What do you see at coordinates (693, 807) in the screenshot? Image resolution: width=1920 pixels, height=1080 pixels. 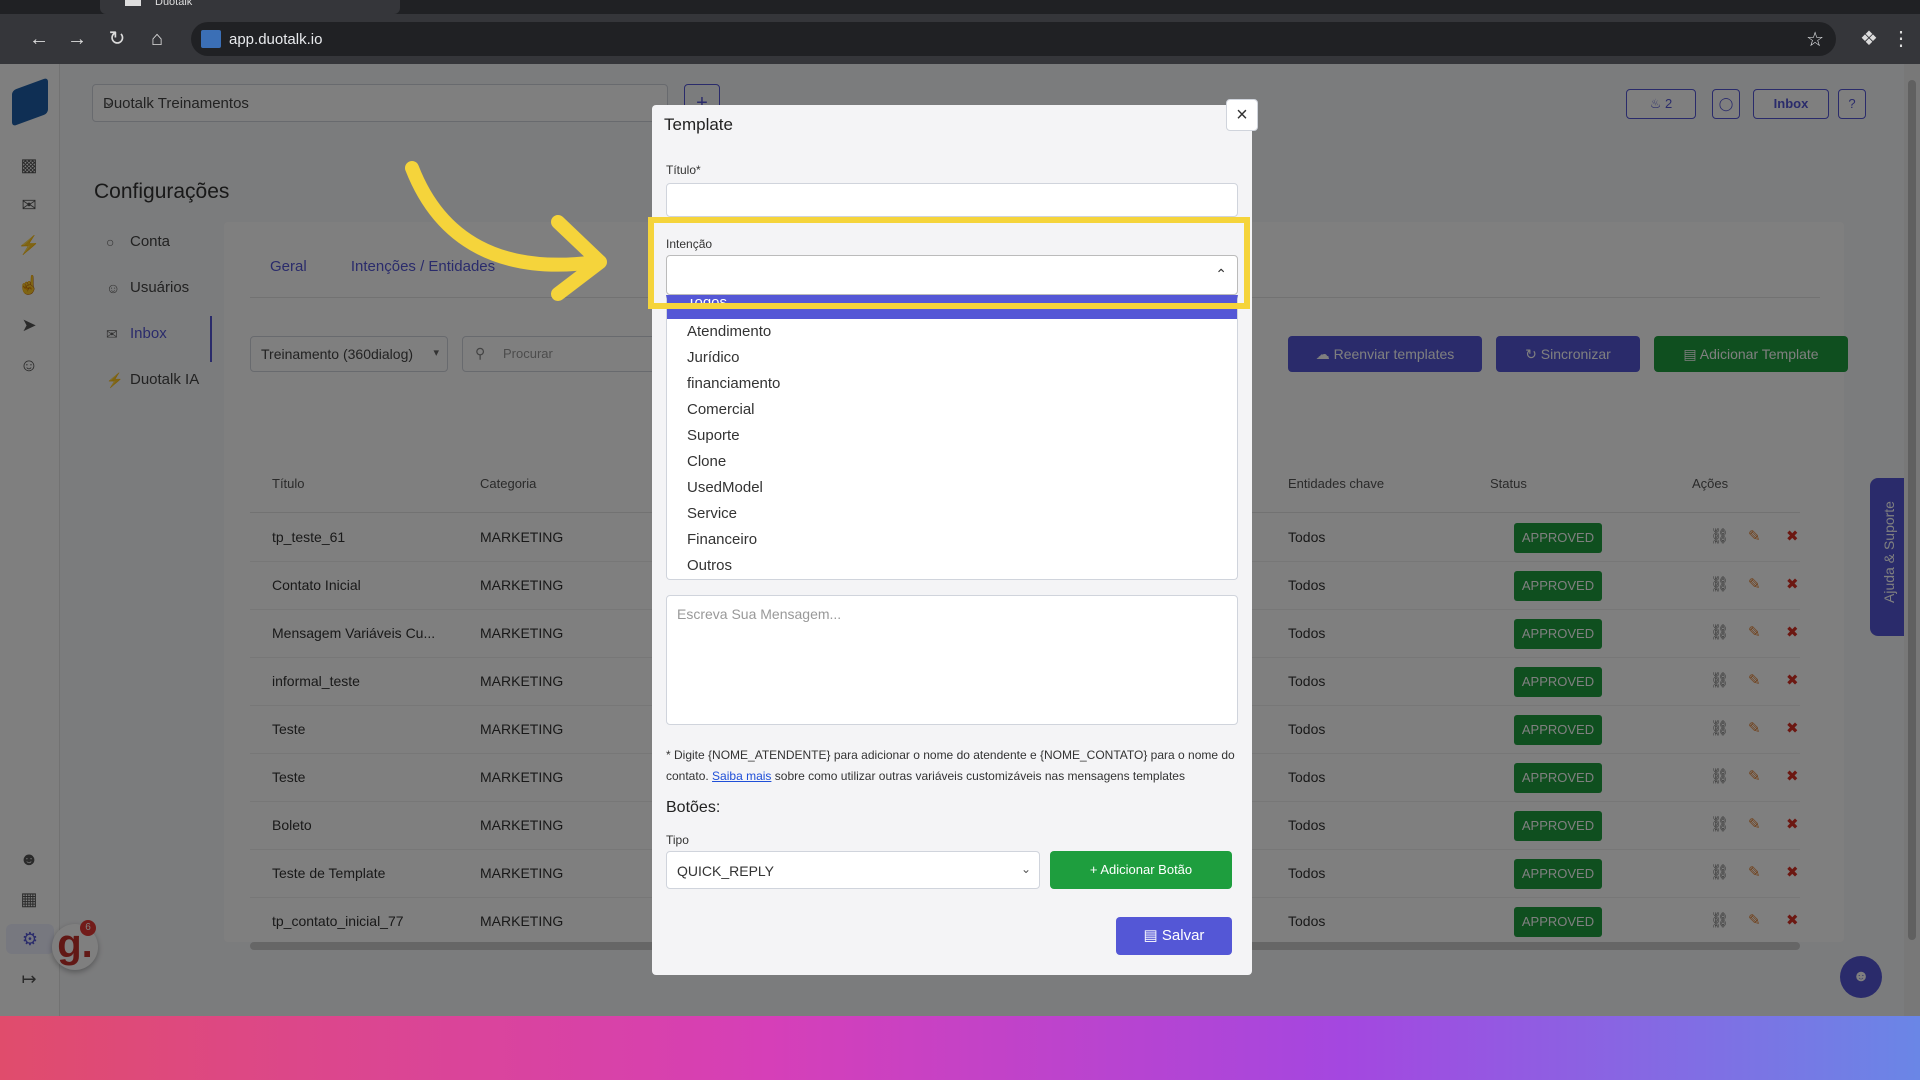 I see `buttons-section-title: Botões:` at bounding box center [693, 807].